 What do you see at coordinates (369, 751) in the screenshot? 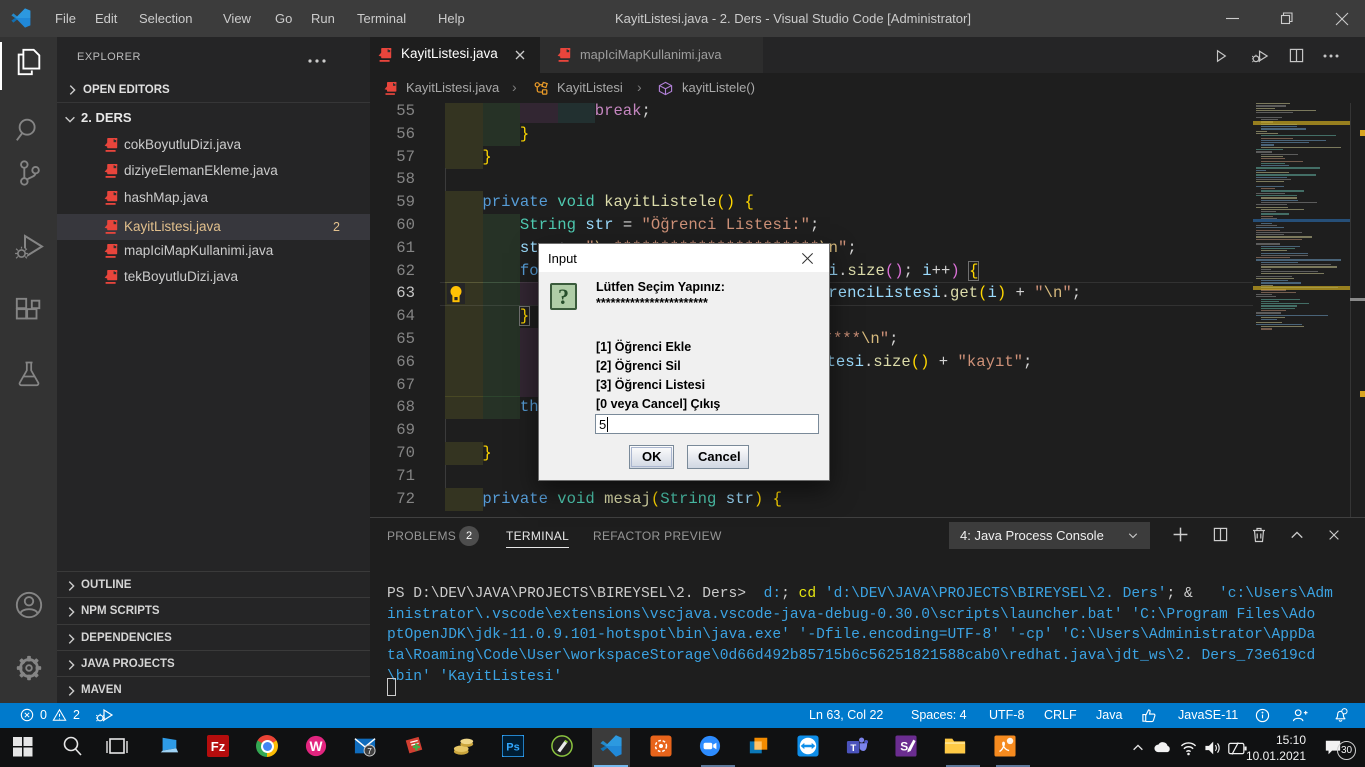
I see `svg-text: 7` at bounding box center [369, 751].